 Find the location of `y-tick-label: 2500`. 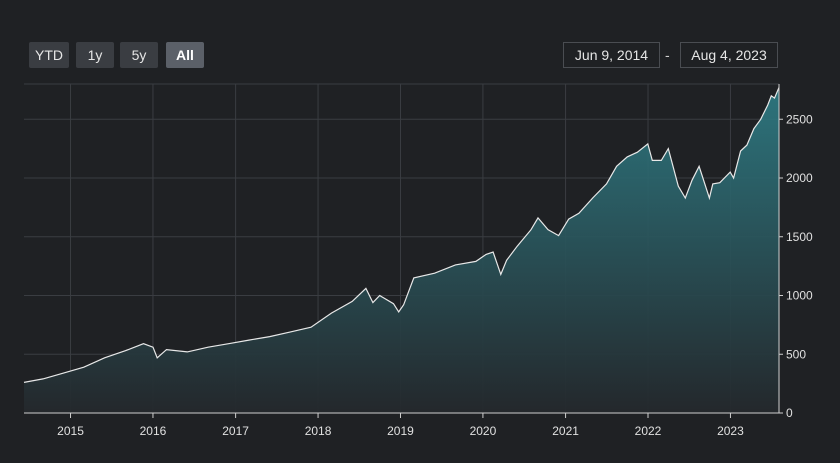

y-tick-label: 2500 is located at coordinates (799, 119).